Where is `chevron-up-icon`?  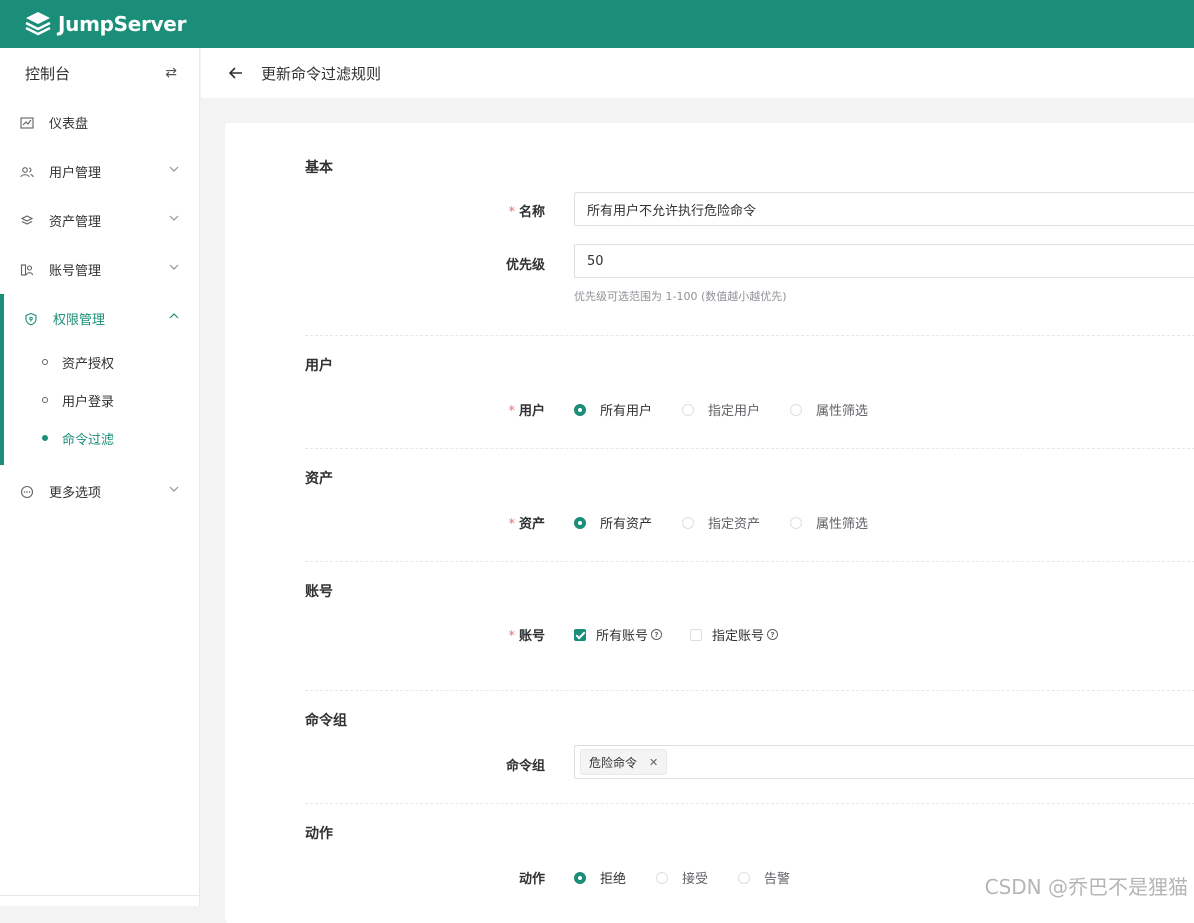 chevron-up-icon is located at coordinates (174, 316).